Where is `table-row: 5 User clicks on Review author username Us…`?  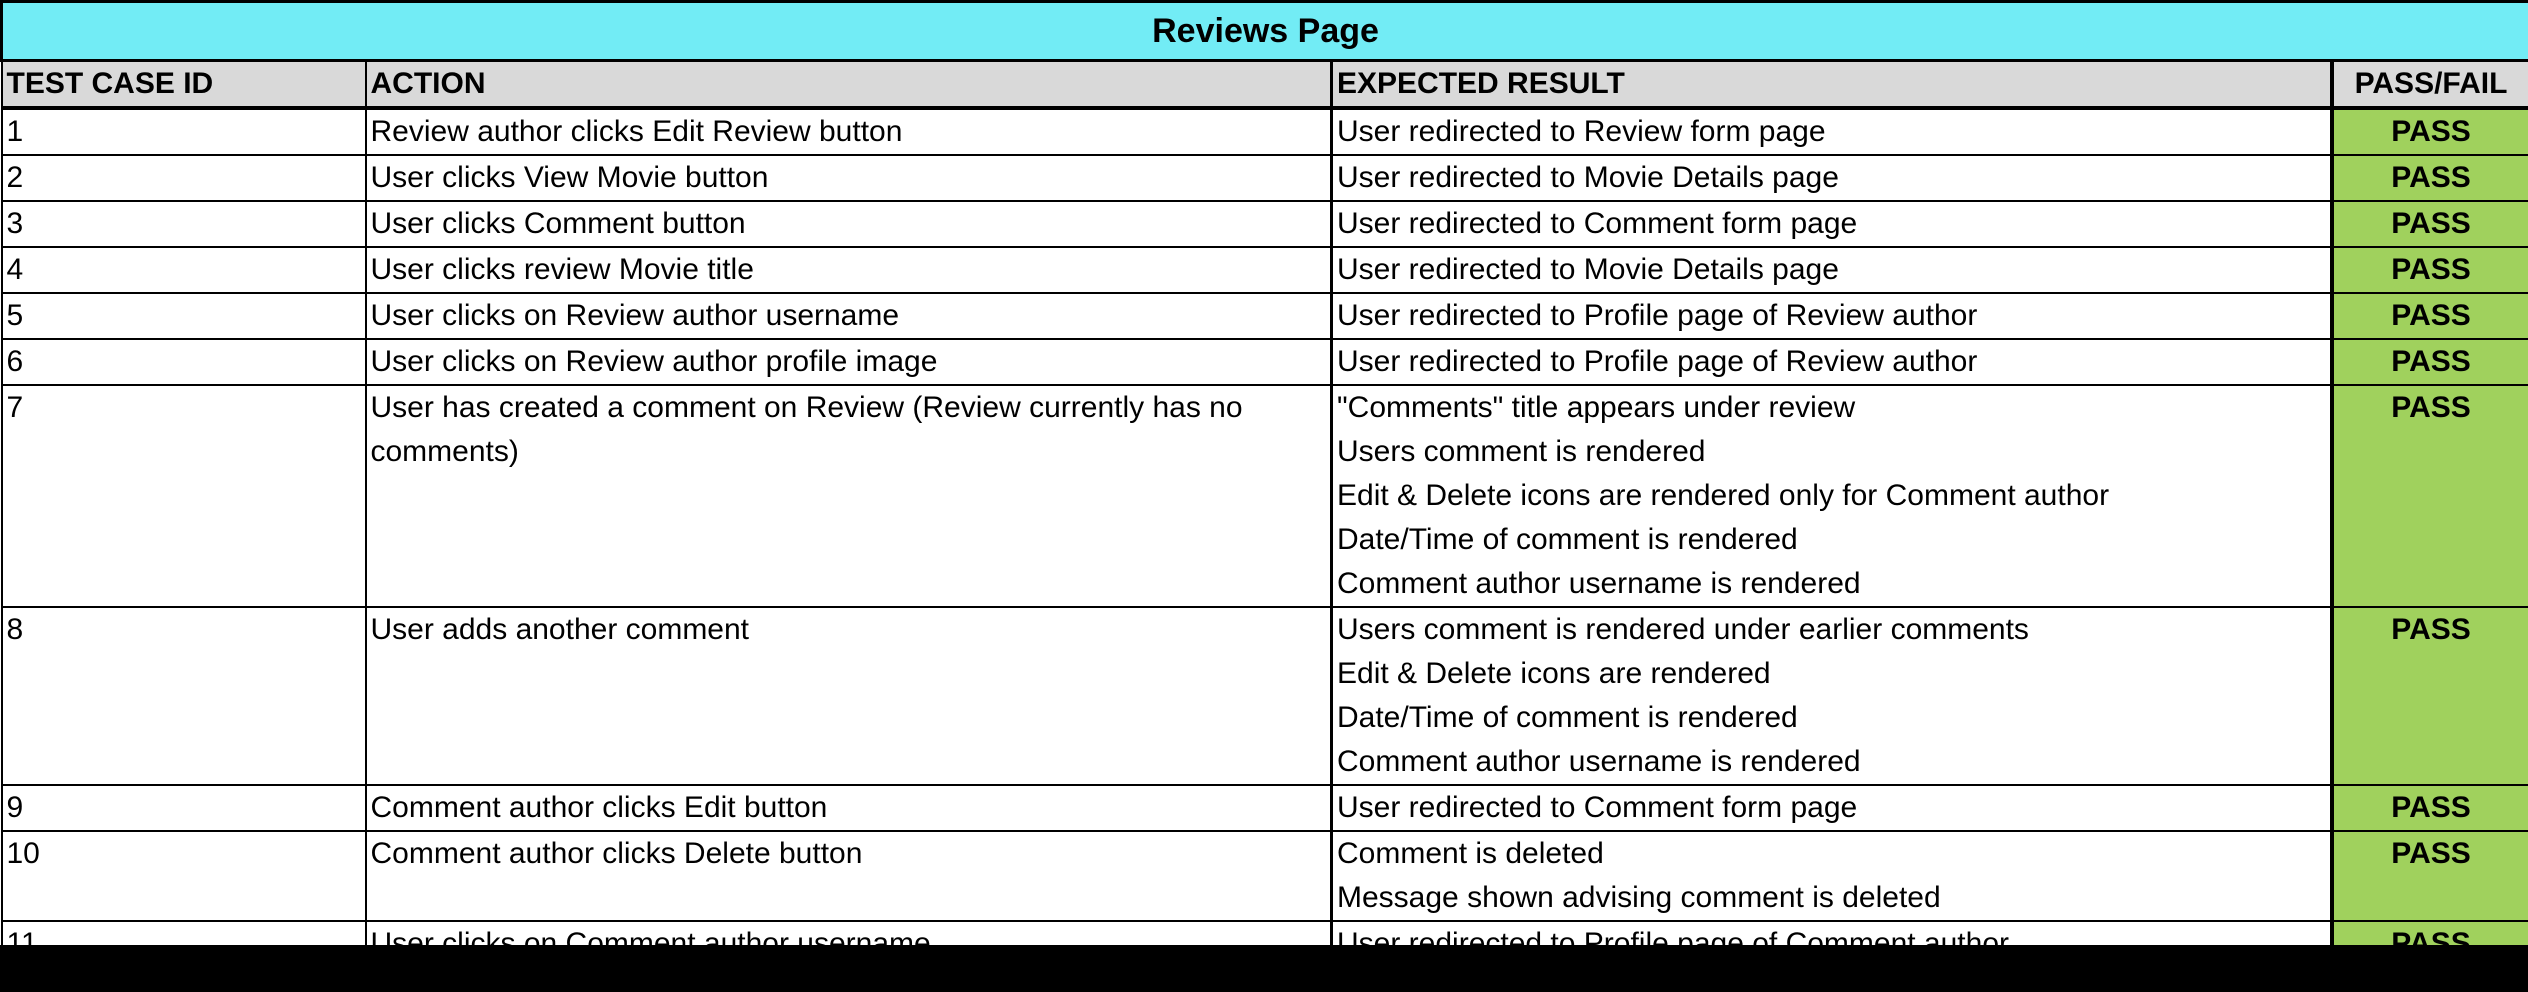 table-row: 5 User clicks on Review author username Us… is located at coordinates (1264, 316).